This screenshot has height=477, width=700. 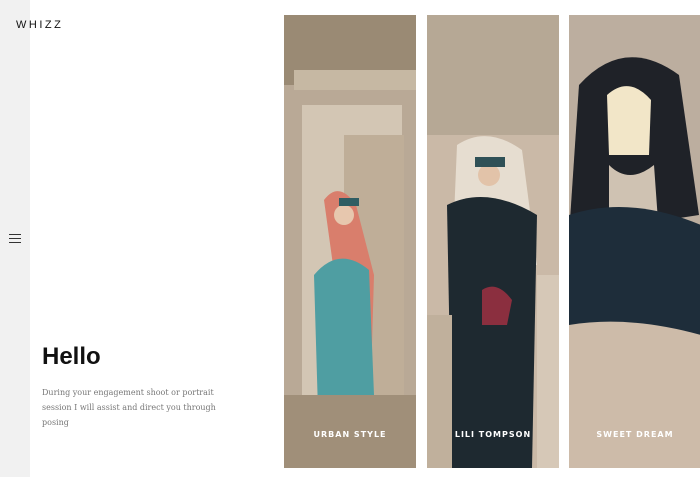 I want to click on card-label: LILI TOMPSON, so click(x=493, y=434).